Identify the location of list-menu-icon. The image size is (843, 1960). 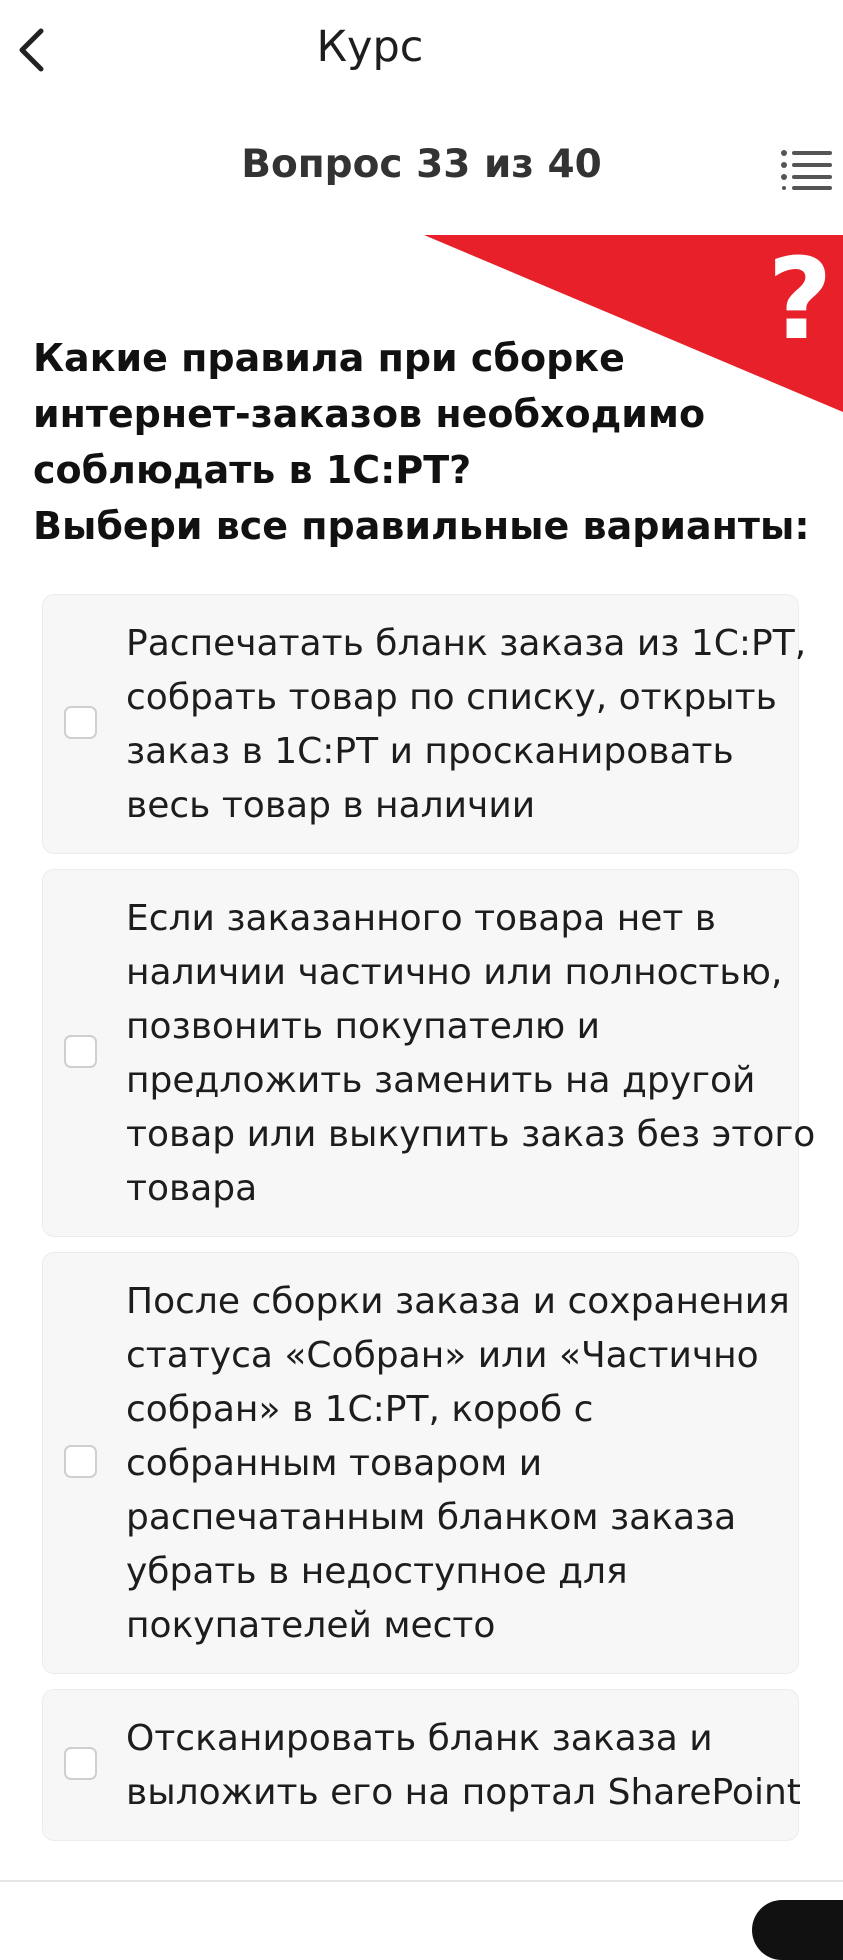
(806, 170).